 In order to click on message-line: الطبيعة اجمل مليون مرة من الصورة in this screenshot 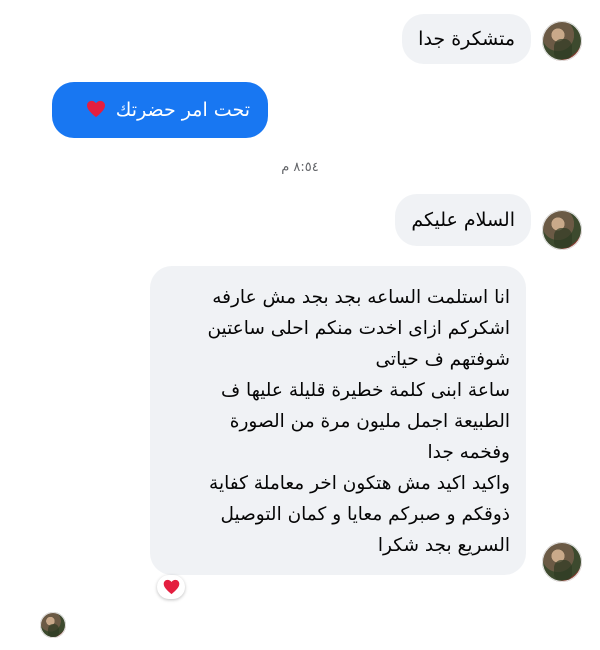, I will do `click(369, 421)`.